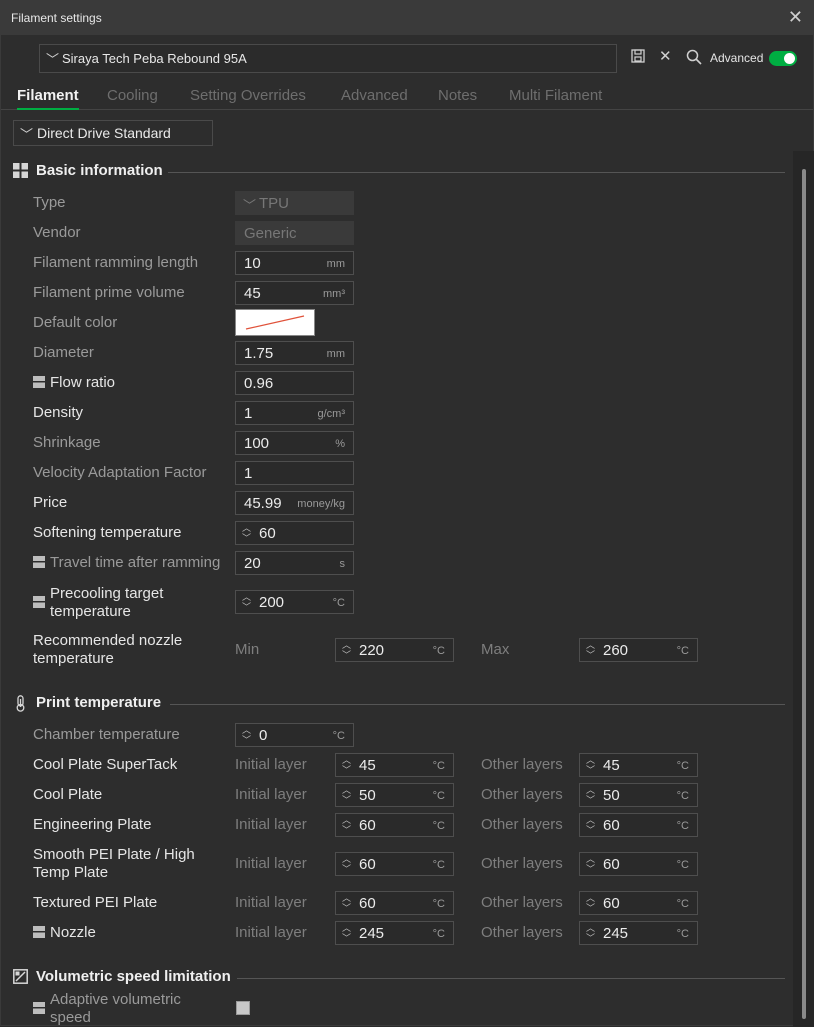 The height and width of the screenshot is (1027, 814). What do you see at coordinates (555, 95) in the screenshot?
I see `tab-multi-filament: Multi Filament` at bounding box center [555, 95].